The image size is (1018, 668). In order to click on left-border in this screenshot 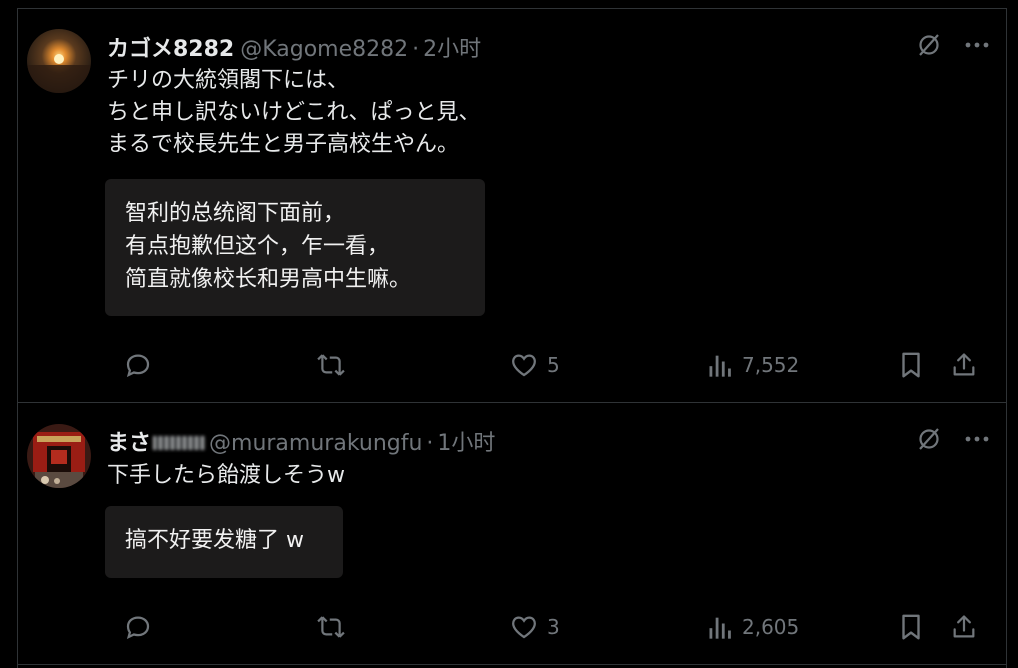, I will do `click(17, 338)`.